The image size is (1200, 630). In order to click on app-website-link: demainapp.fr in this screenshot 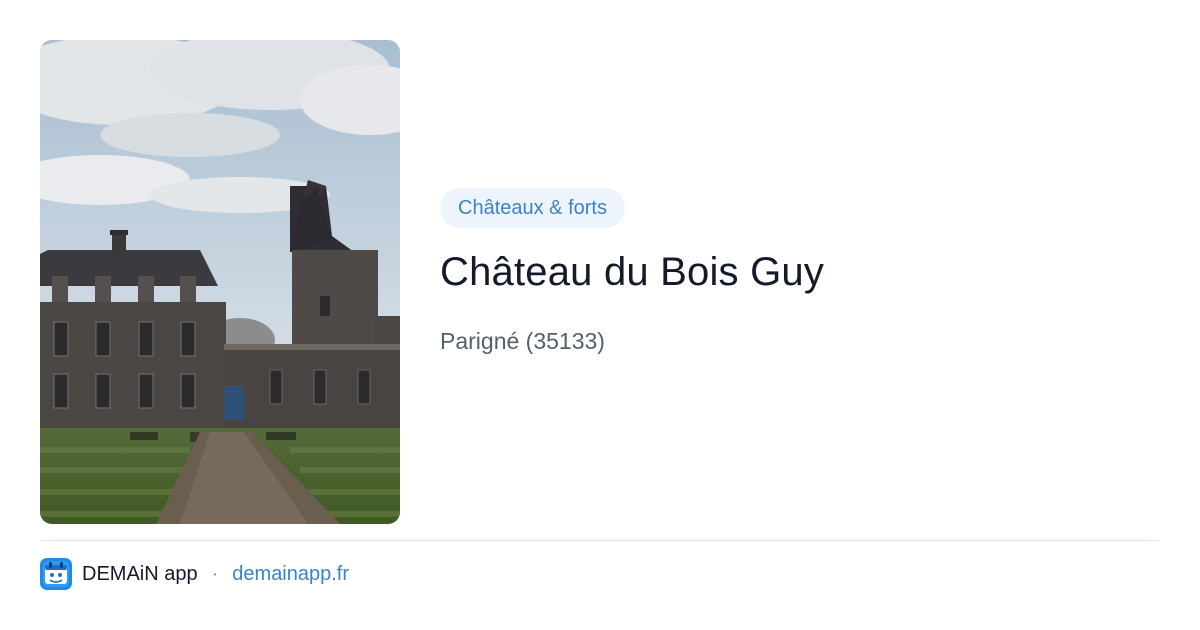, I will do `click(290, 574)`.